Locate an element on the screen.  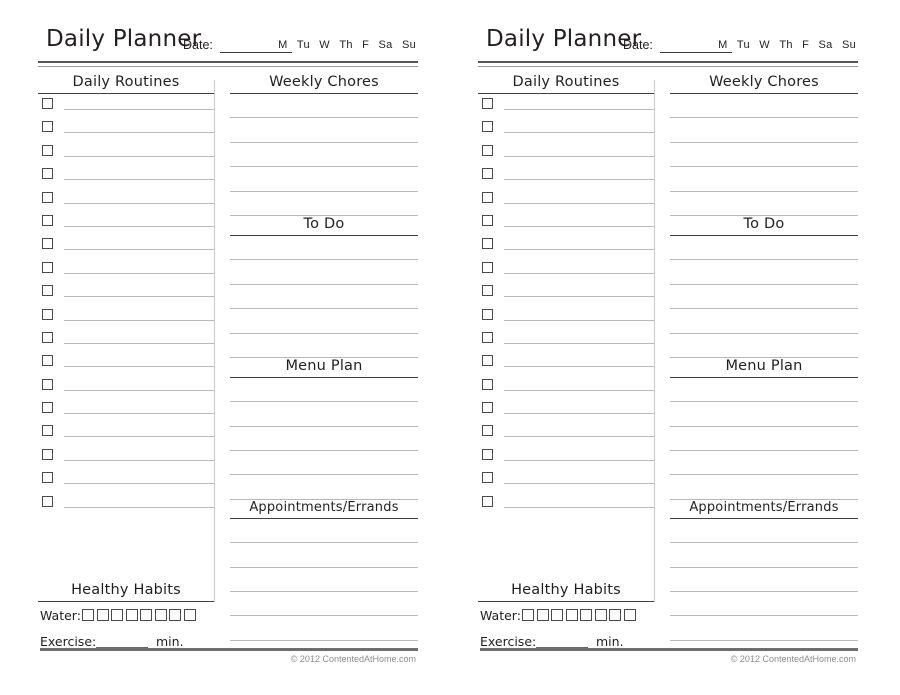
day-su: Su is located at coordinates (849, 45).